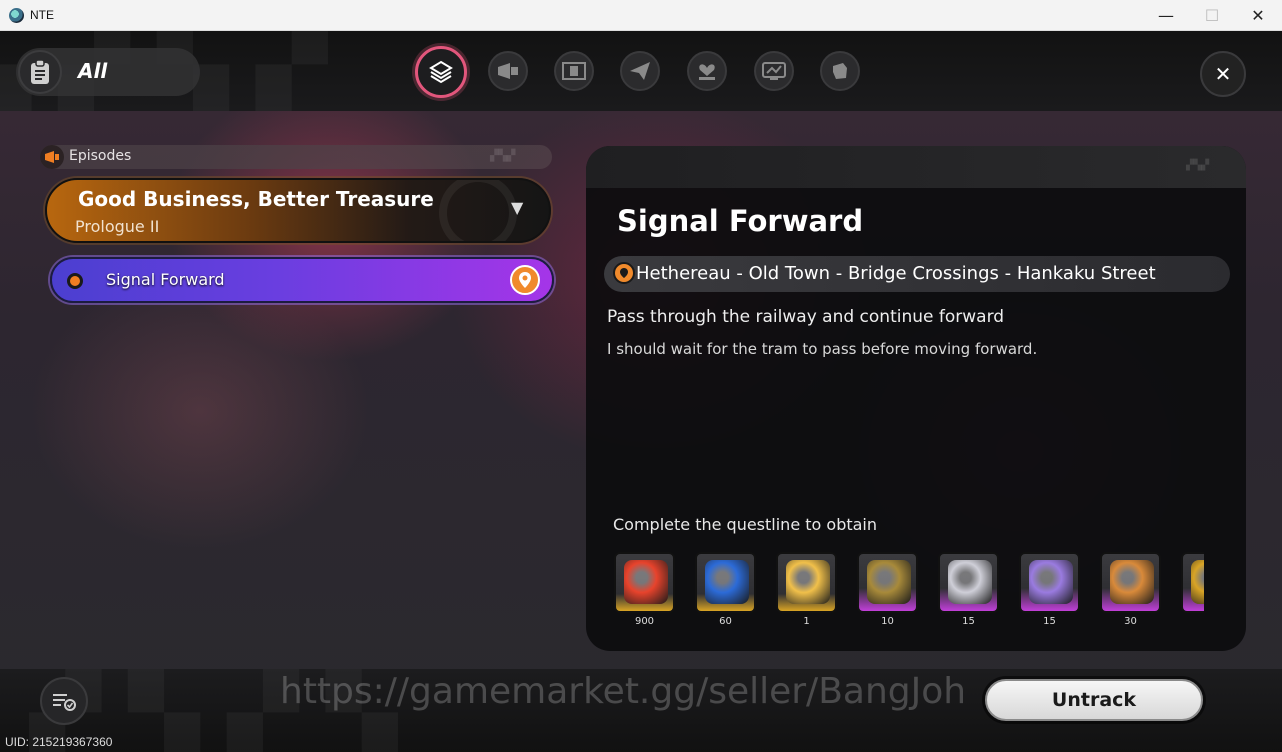 The image size is (1282, 752). What do you see at coordinates (296, 157) in the screenshot?
I see `episodes-header: Episodes ▞▚▞` at bounding box center [296, 157].